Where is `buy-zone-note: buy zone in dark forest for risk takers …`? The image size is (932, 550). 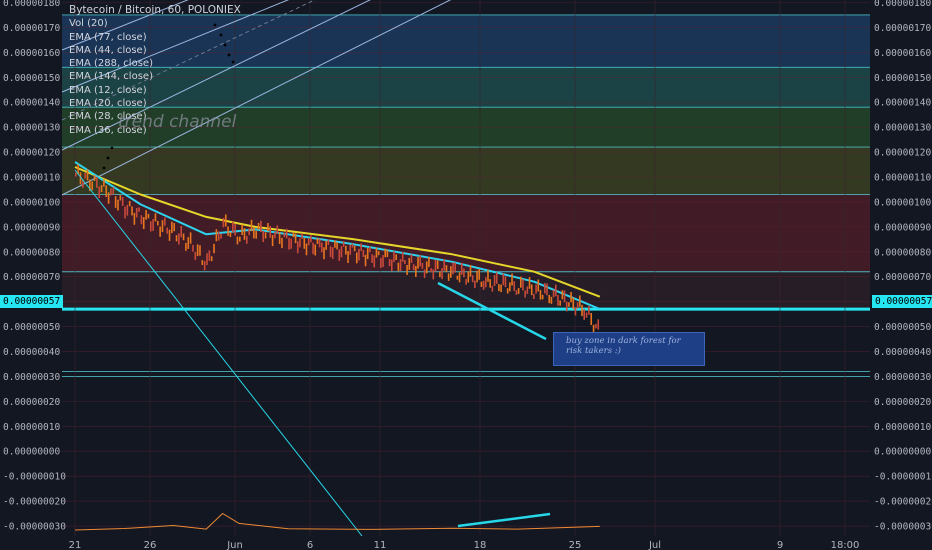 buy-zone-note: buy zone in dark forest for risk takers … is located at coordinates (629, 349).